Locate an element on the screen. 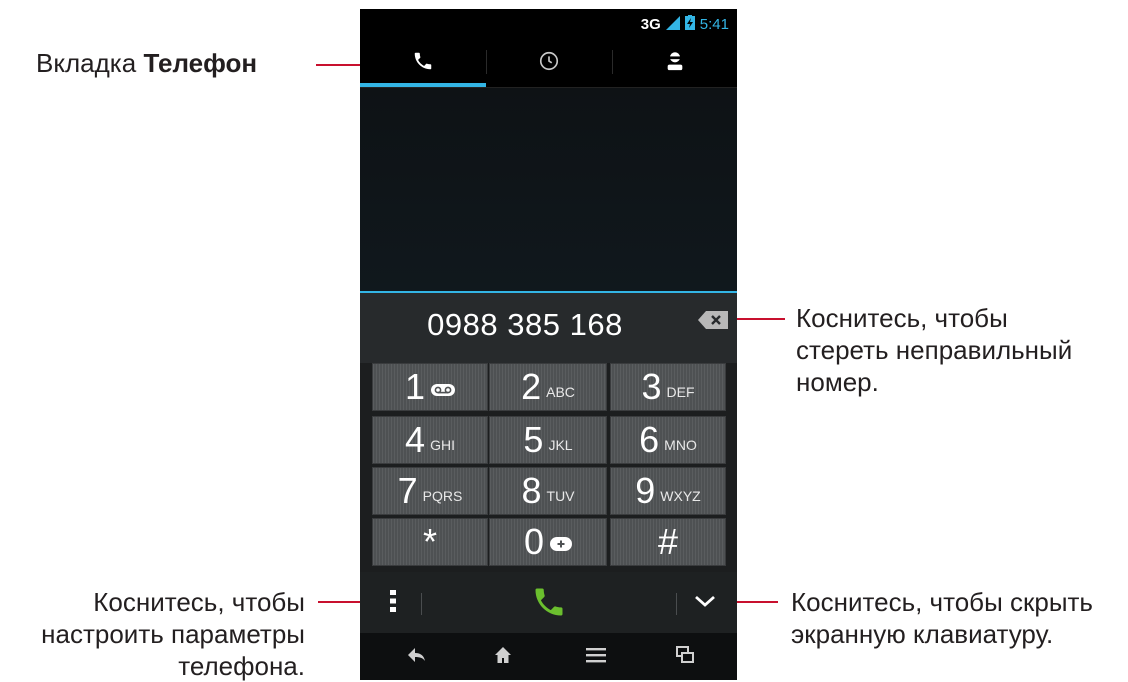 The height and width of the screenshot is (682, 1128). home-icon is located at coordinates (503, 657).